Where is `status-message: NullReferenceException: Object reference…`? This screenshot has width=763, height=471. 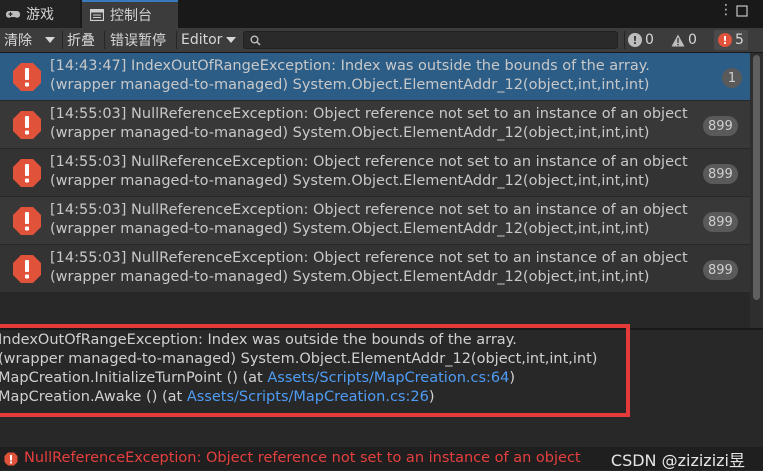
status-message: NullReferenceException: Object reference… is located at coordinates (302, 458).